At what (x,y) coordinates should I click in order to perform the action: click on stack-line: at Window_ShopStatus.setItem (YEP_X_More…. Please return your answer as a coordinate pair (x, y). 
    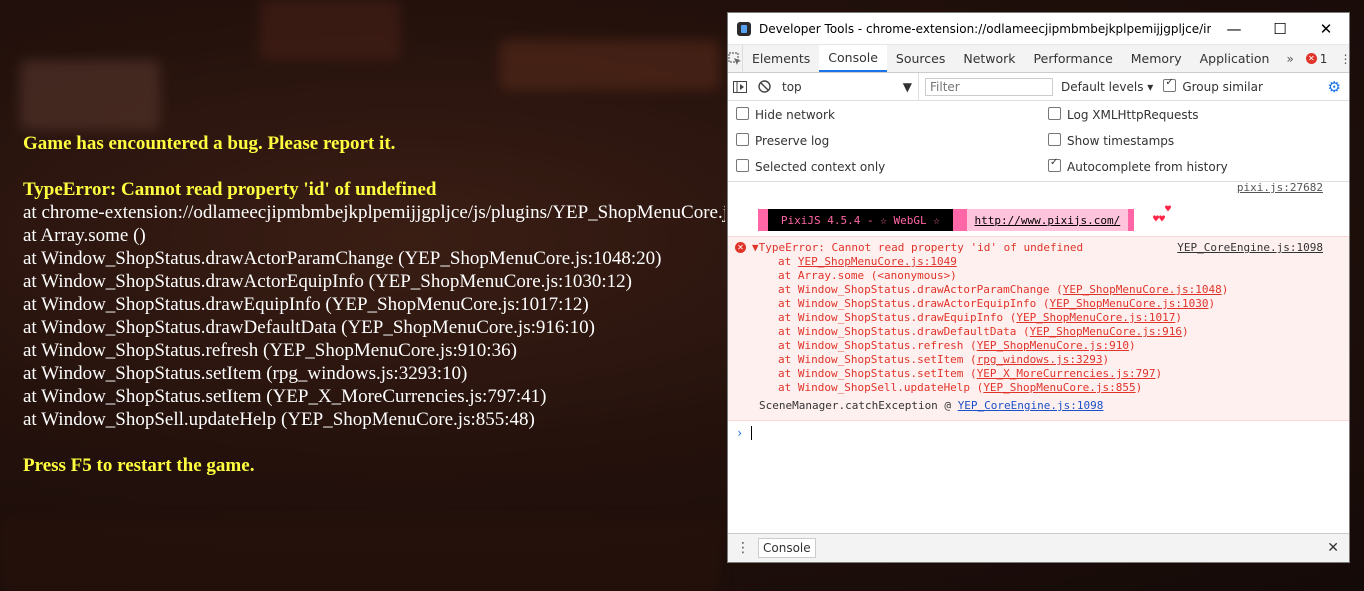
    Looking at the image, I should click on (285, 396).